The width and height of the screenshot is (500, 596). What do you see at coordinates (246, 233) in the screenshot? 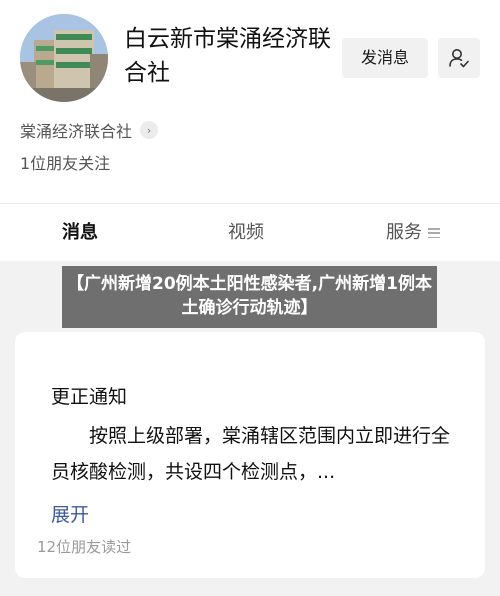
I see `tab-videos: 视频` at bounding box center [246, 233].